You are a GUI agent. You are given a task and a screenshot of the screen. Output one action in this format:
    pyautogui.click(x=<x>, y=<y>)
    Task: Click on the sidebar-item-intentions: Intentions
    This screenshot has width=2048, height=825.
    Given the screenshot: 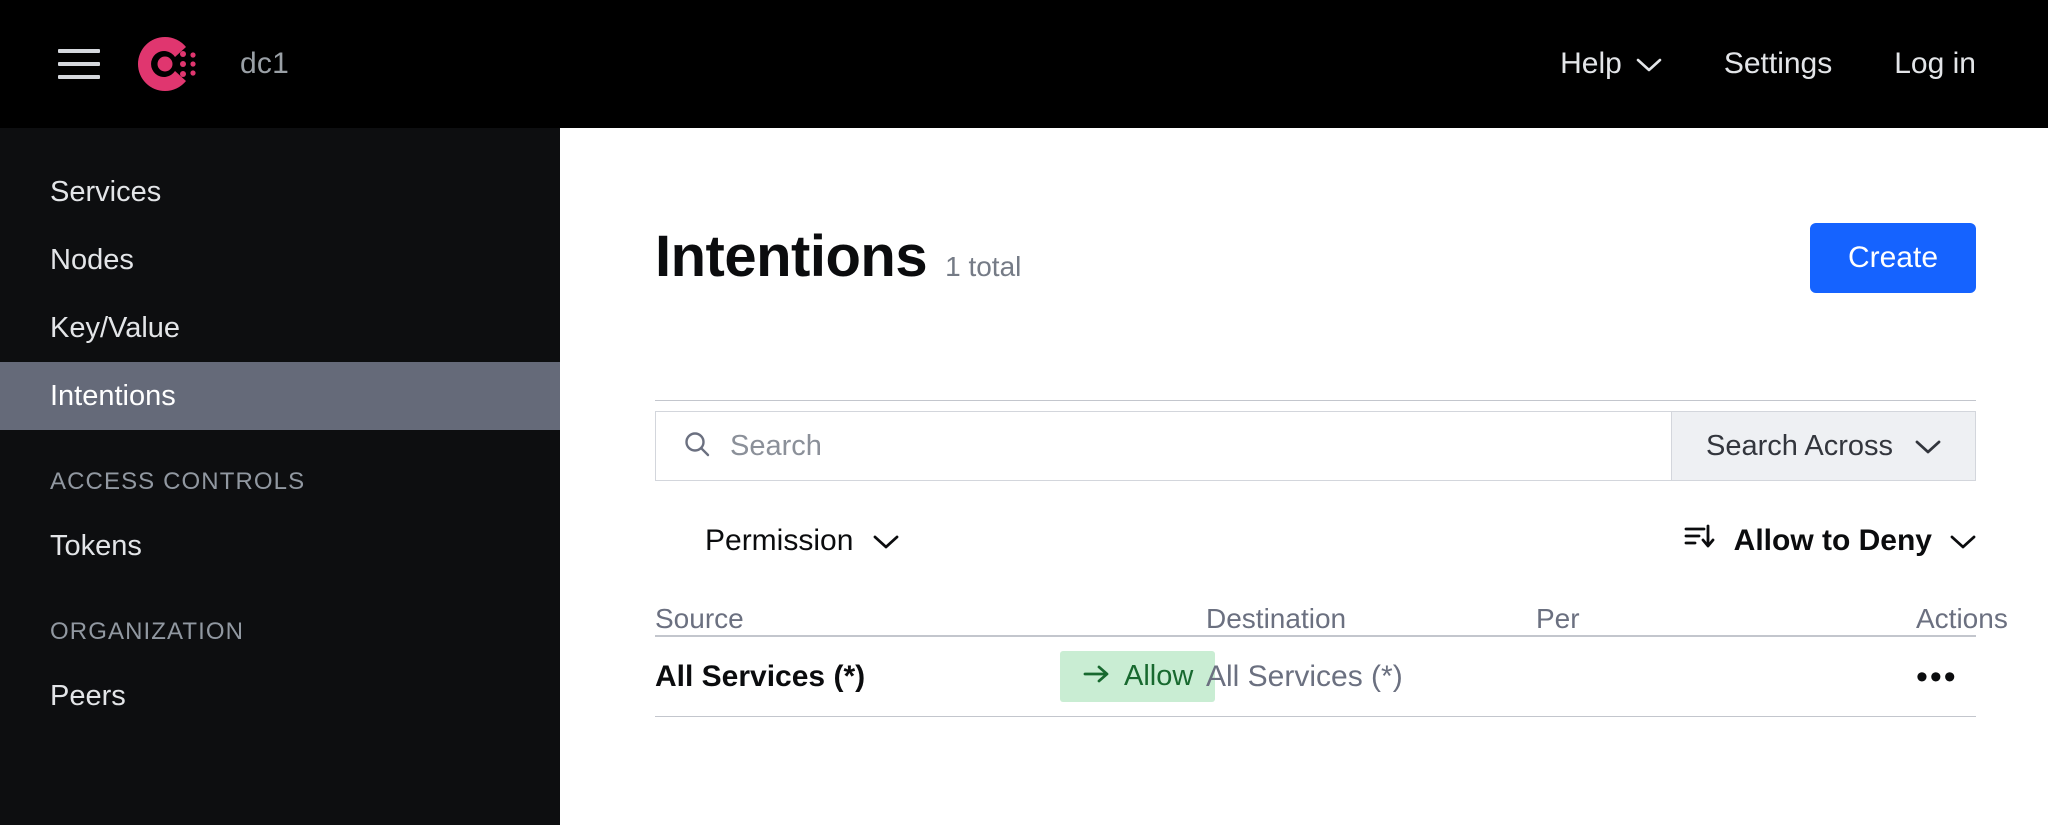 What is the action you would take?
    pyautogui.click(x=280, y=396)
    